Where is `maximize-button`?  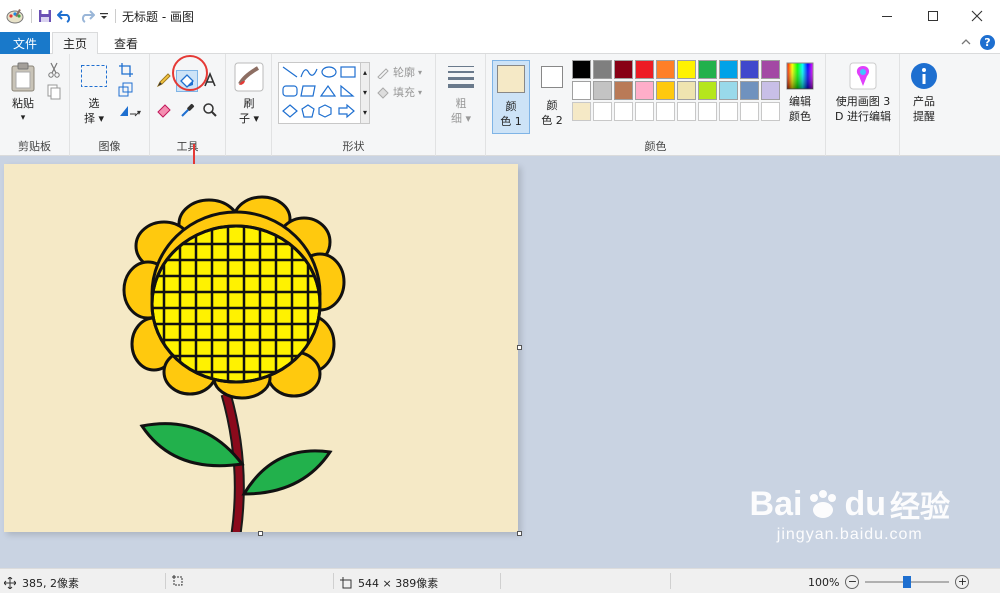 maximize-button is located at coordinates (933, 16).